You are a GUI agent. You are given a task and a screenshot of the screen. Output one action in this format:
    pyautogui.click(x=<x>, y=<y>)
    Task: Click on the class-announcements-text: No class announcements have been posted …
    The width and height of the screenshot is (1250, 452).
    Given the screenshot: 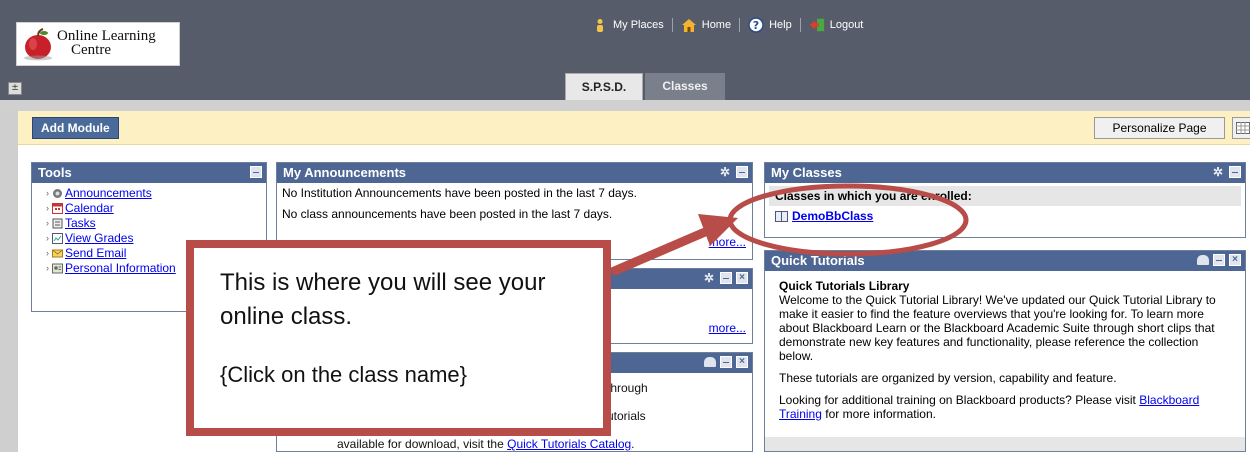 What is the action you would take?
    pyautogui.click(x=447, y=214)
    